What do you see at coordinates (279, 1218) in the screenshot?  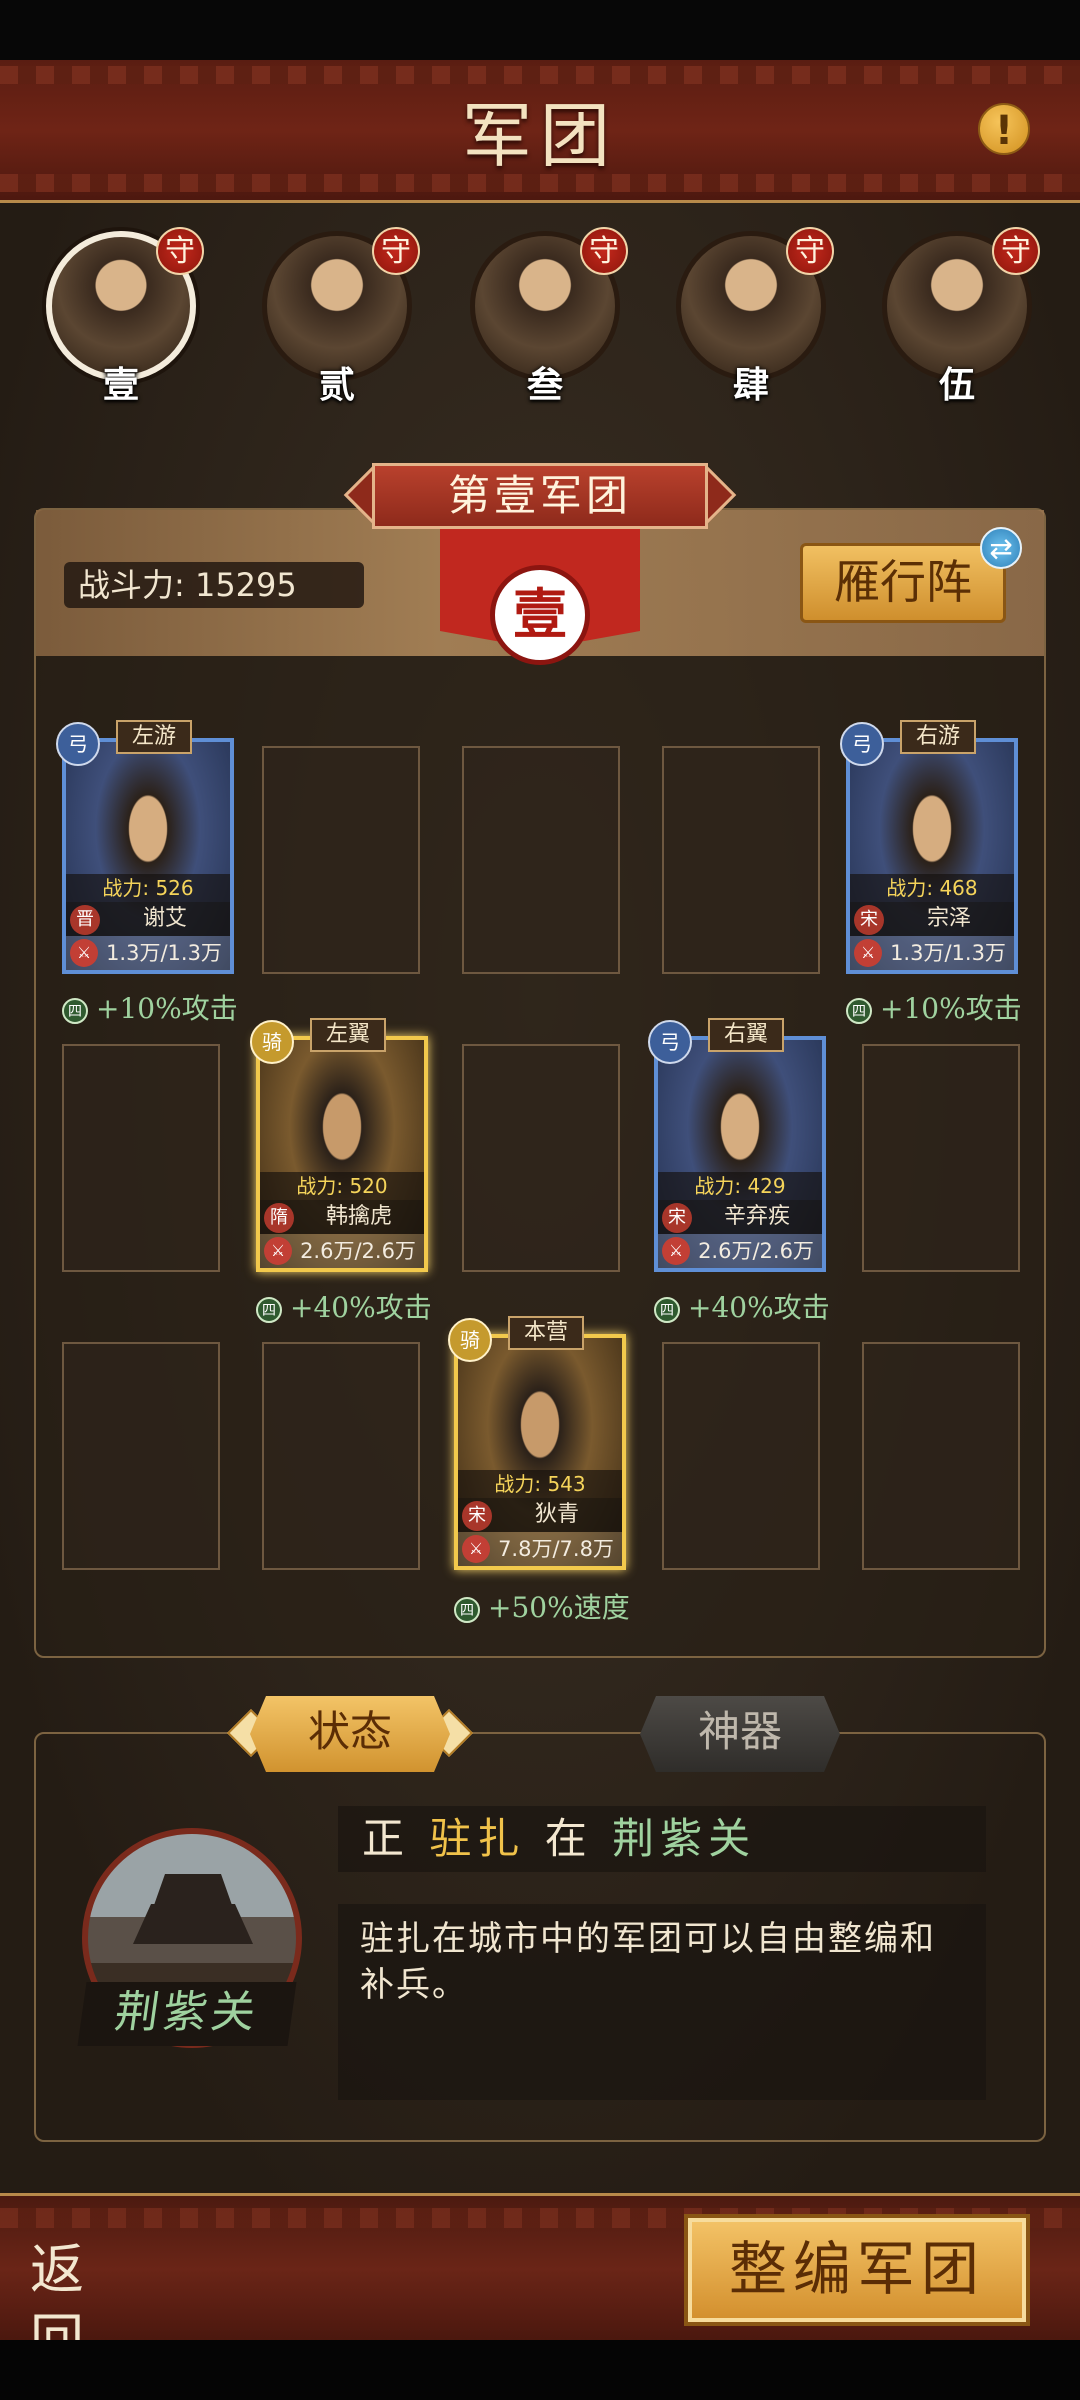 I see `nation-badge: 隋` at bounding box center [279, 1218].